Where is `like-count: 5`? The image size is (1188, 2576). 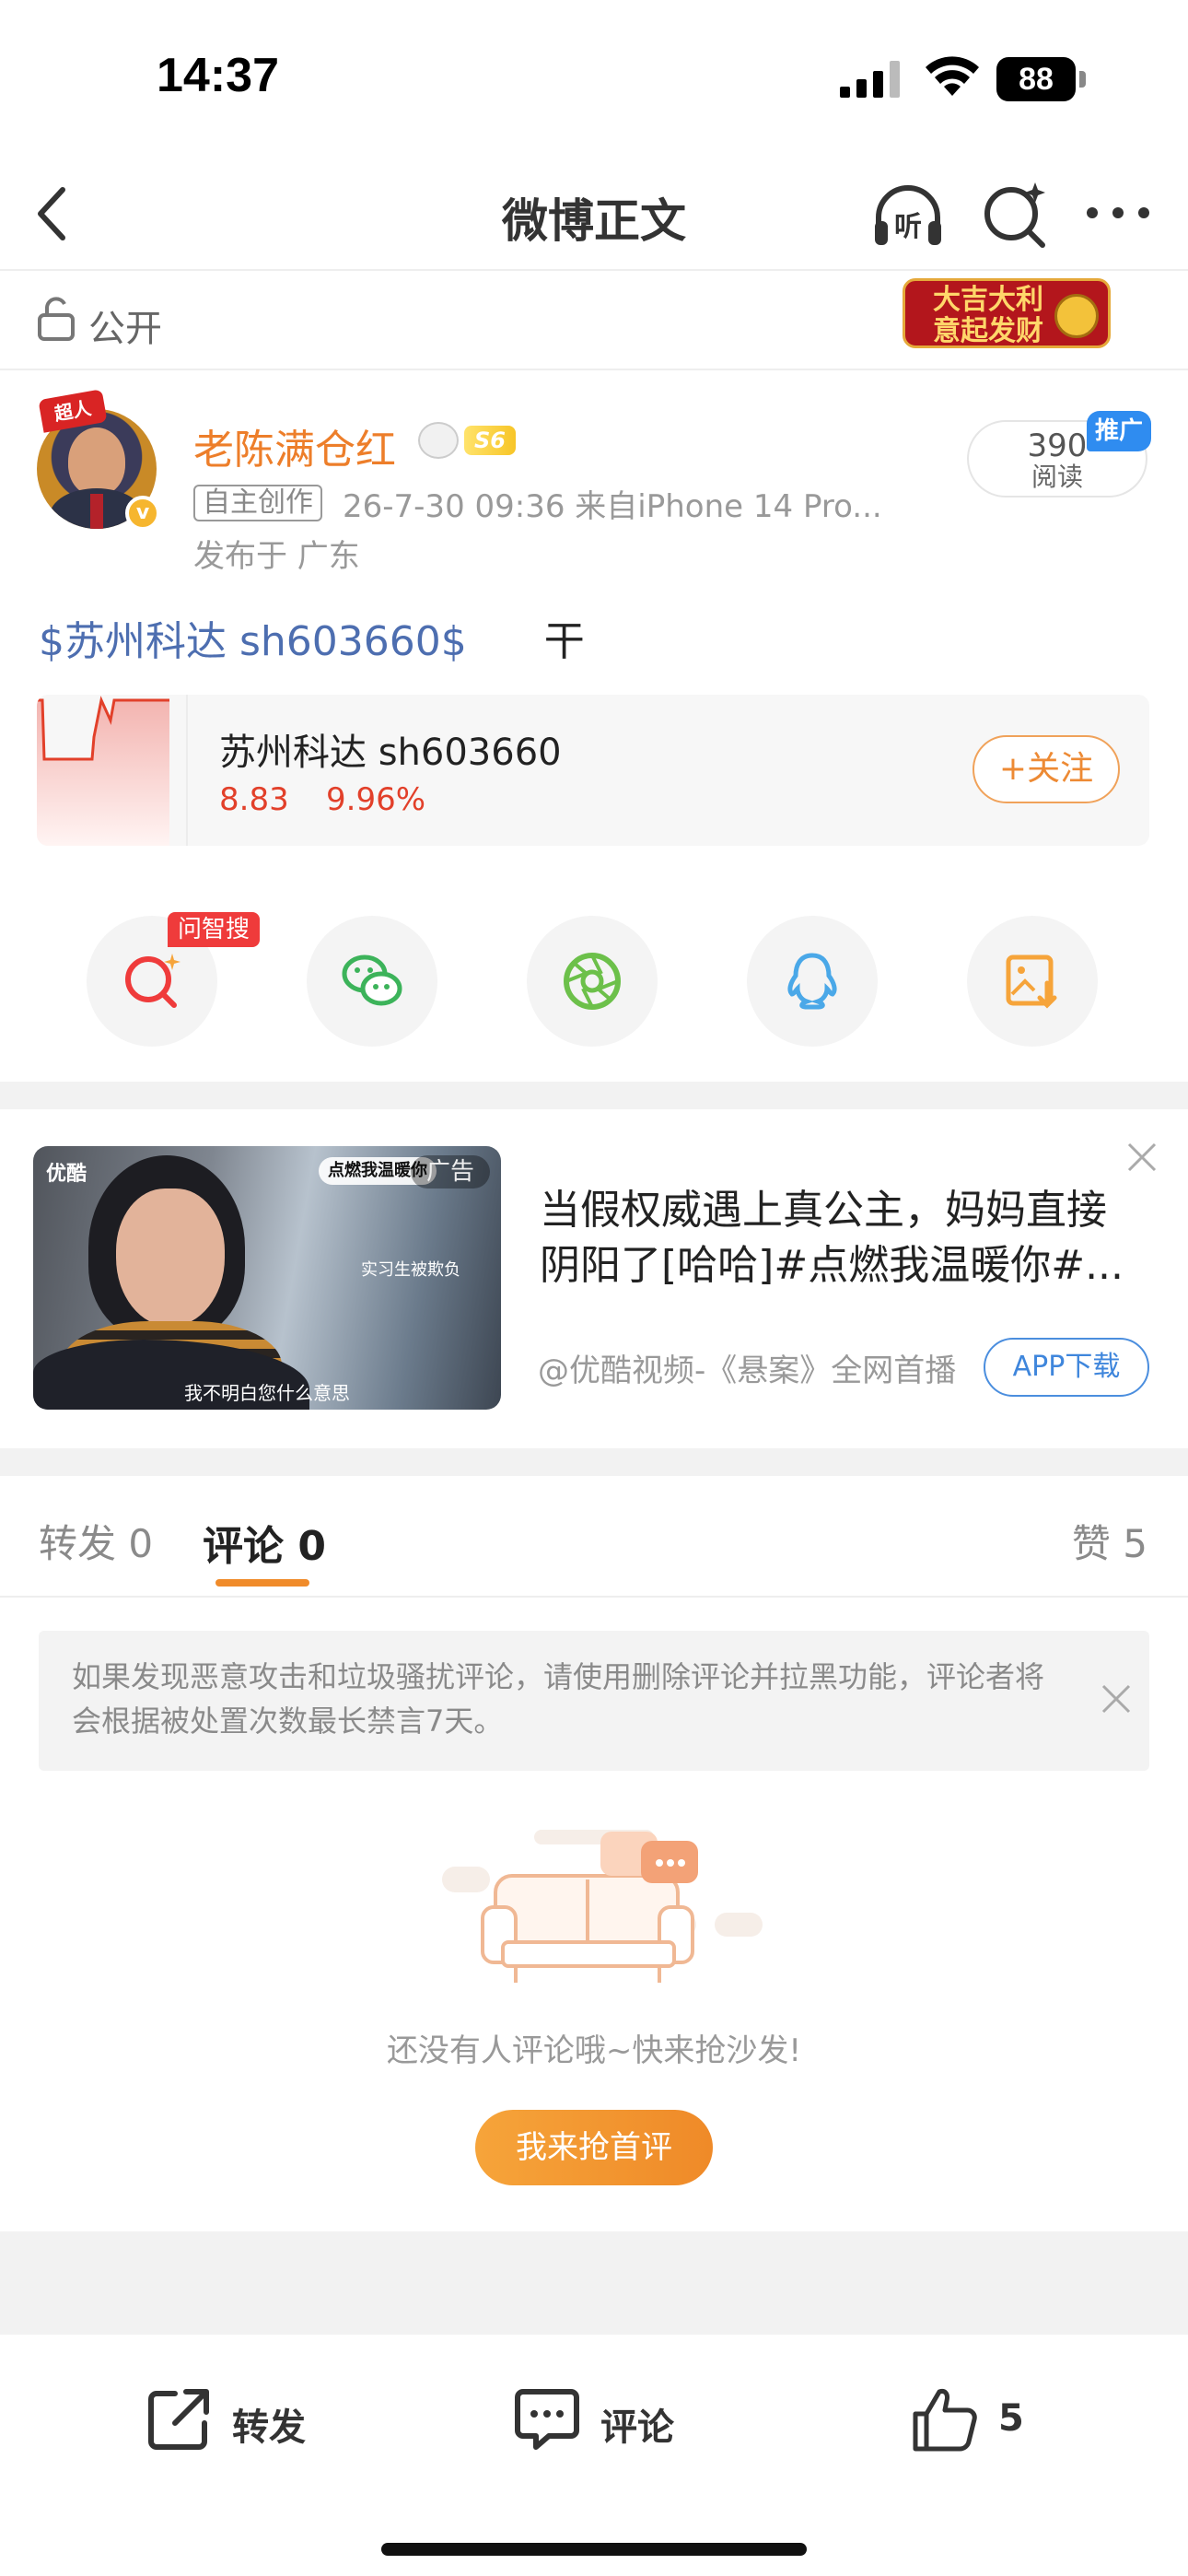
like-count: 5 is located at coordinates (1011, 2418).